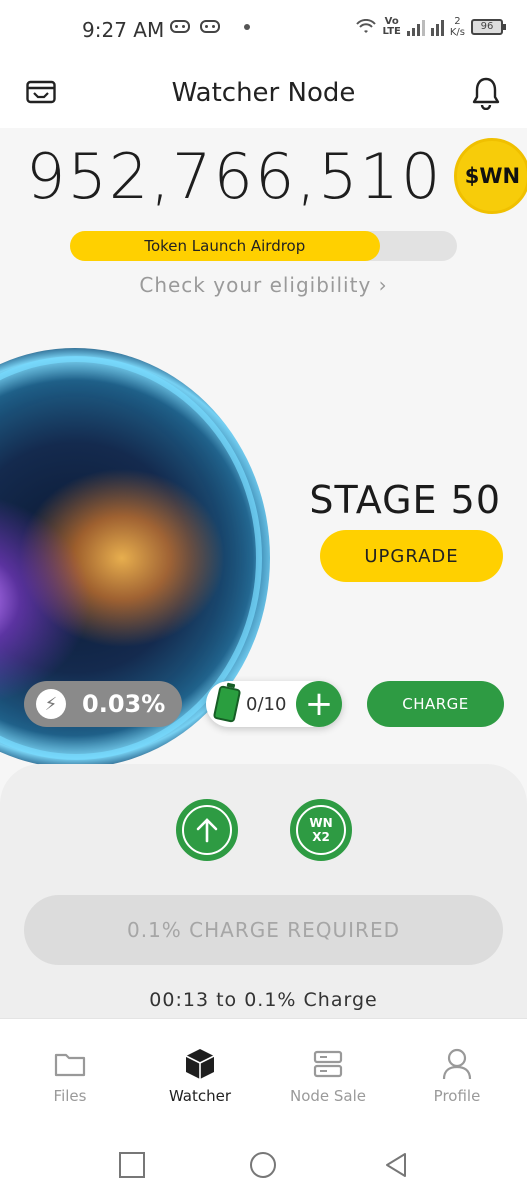 This screenshot has height=1200, width=527. Describe the element at coordinates (263, 1073) in the screenshot. I see `bottom-nav: Files Watcher Node Sale Profile` at that location.